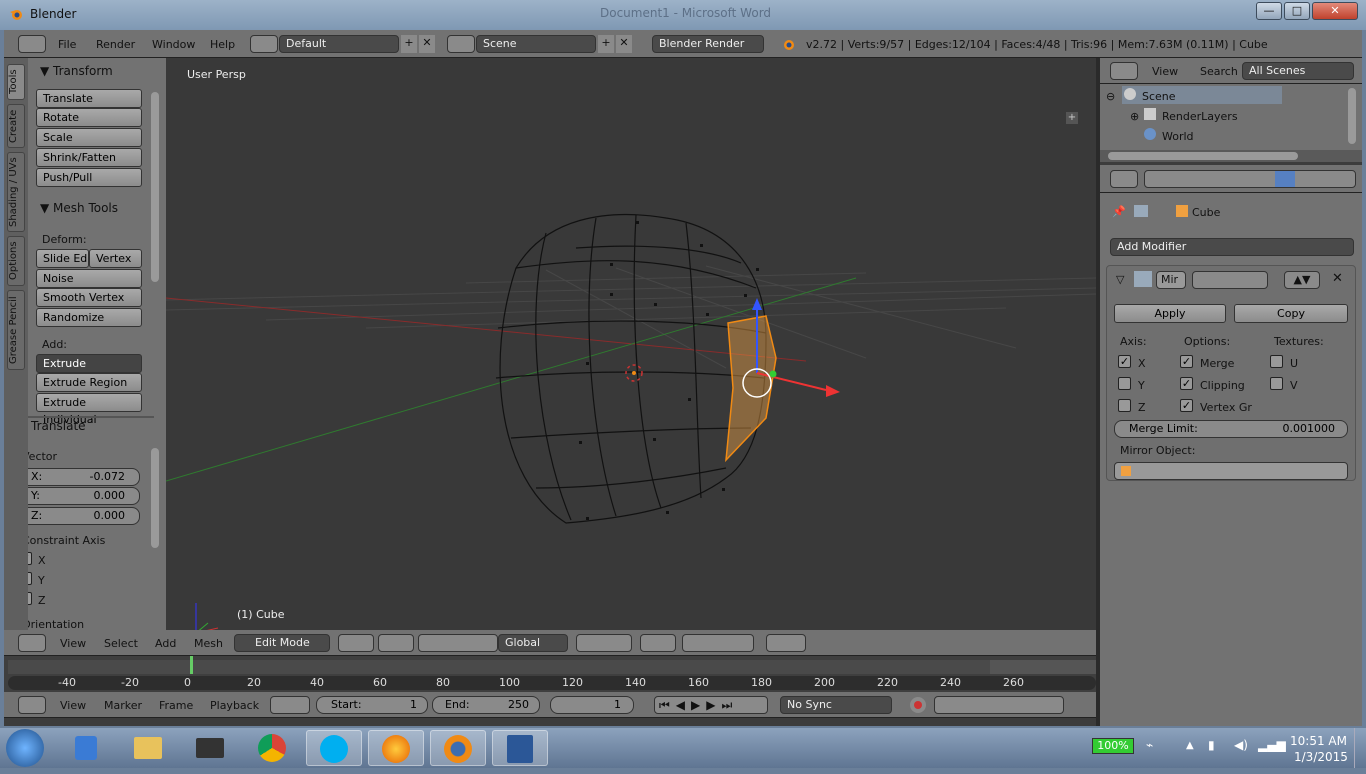 This screenshot has height=774, width=1366. What do you see at coordinates (372, 705) in the screenshot?
I see `start-frame-field: Start: 1` at bounding box center [372, 705].